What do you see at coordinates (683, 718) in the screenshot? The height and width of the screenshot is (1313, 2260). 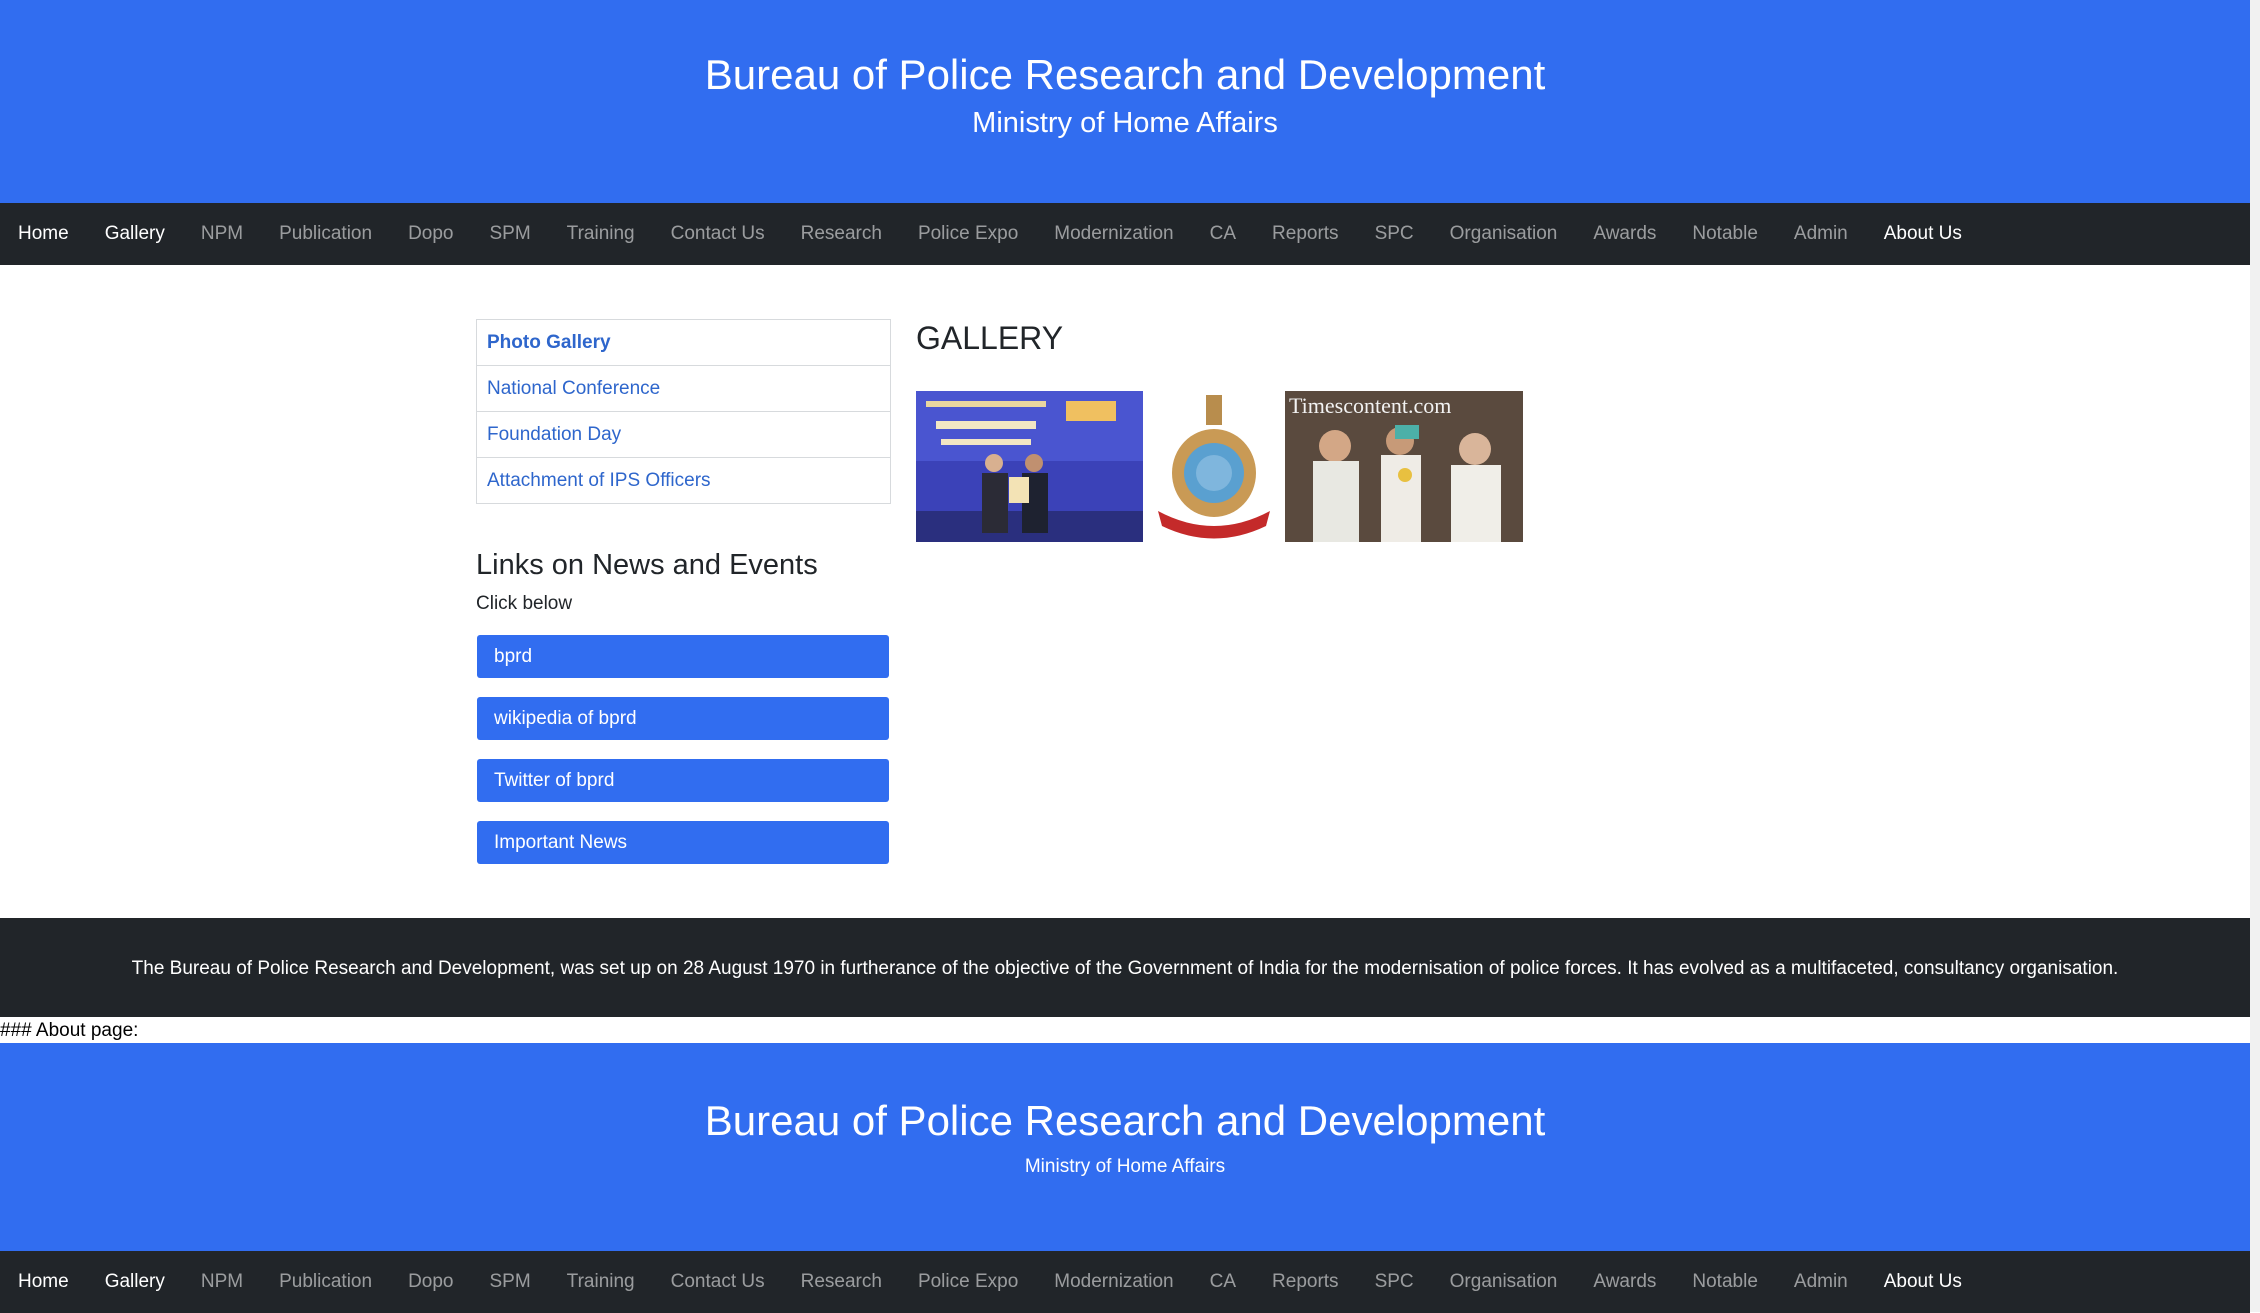 I see `wikipedia-link-button: wikipedia of bprd` at bounding box center [683, 718].